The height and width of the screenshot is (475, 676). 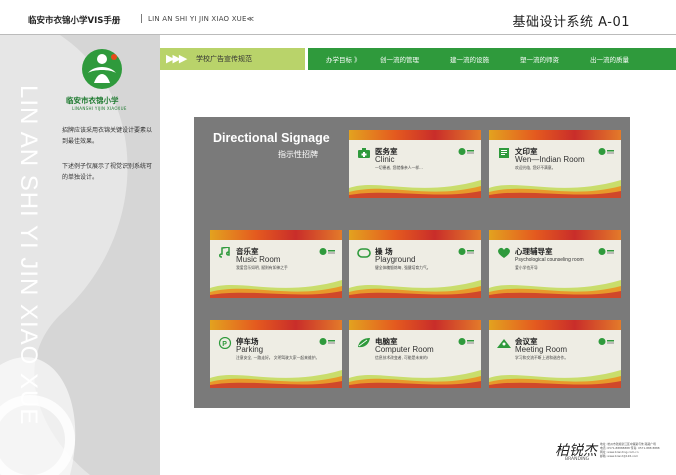 I want to click on sign-playground: 操 场 Playground 健全体魄锻炼每, 强健培育力气。, so click(x=415, y=264).